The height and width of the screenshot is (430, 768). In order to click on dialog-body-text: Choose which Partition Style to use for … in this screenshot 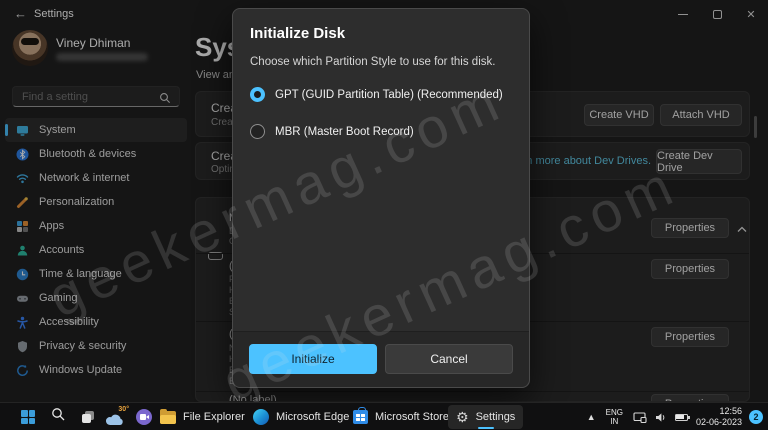, I will do `click(373, 62)`.